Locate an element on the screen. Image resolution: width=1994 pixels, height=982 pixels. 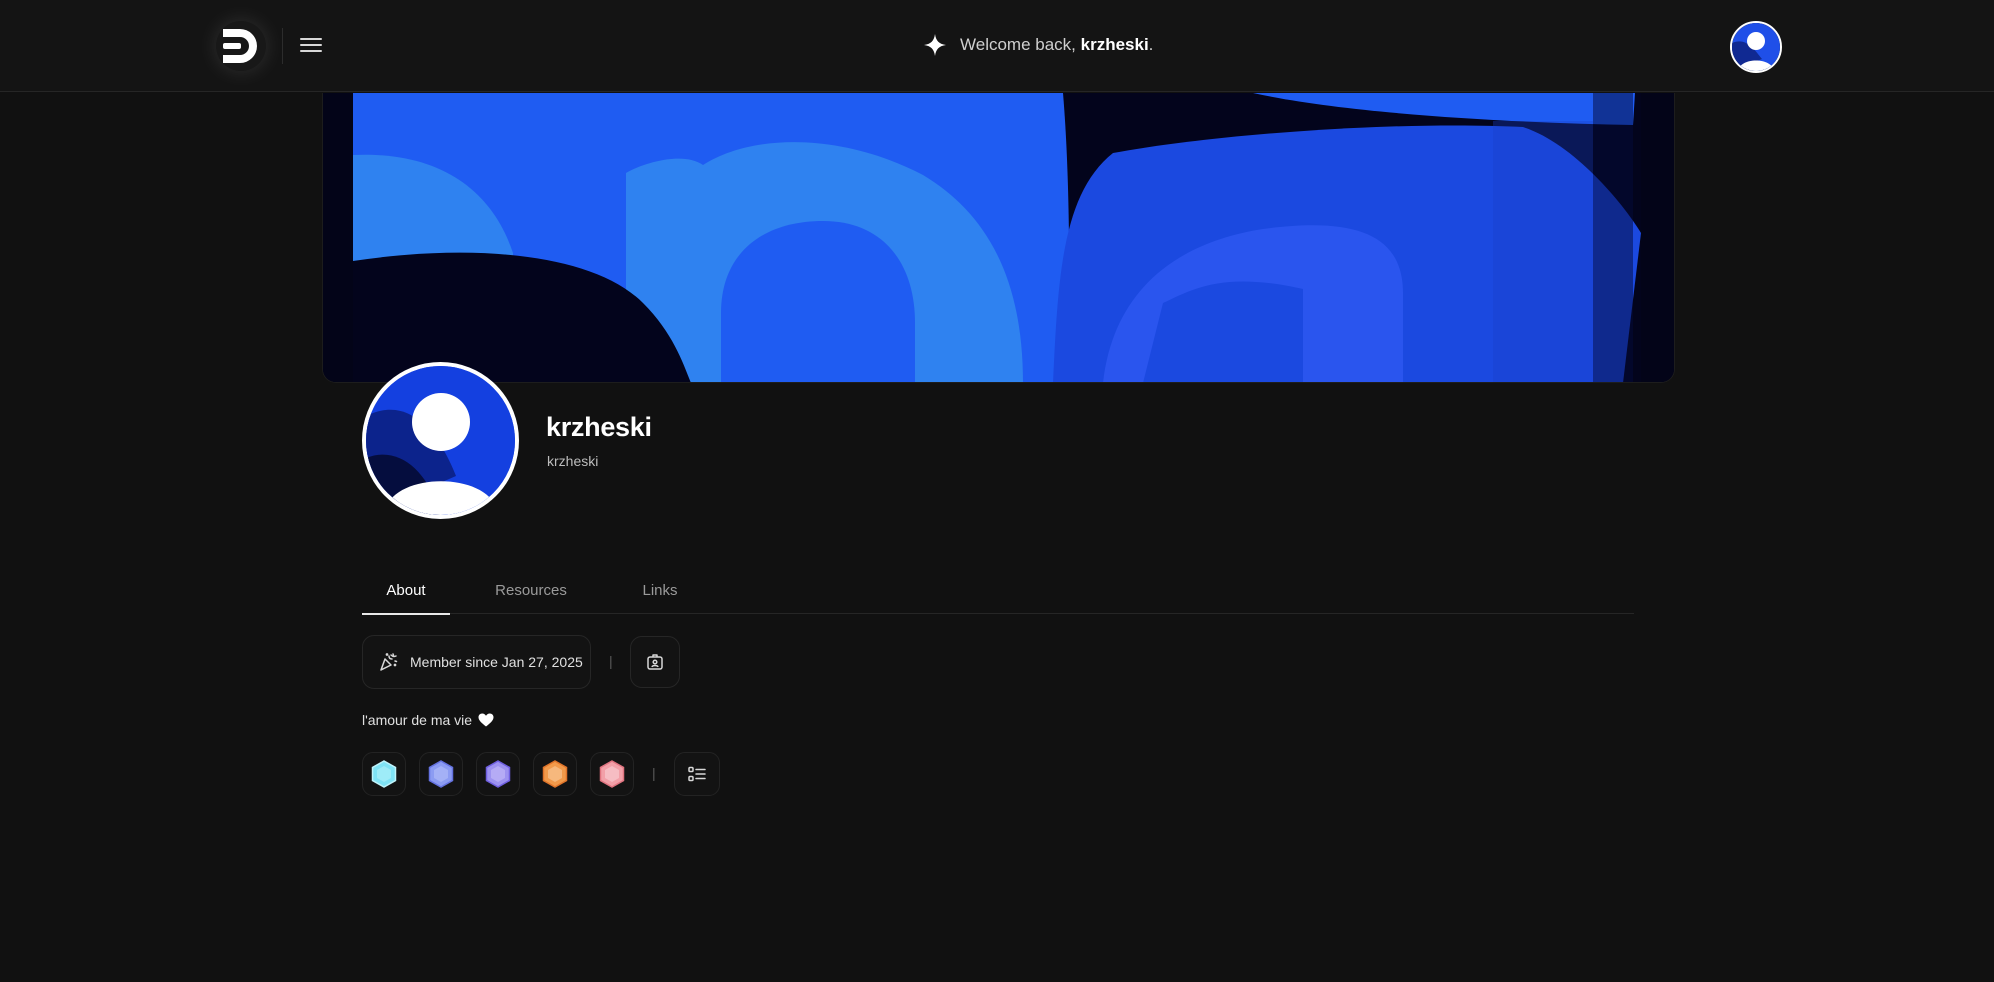
user-avatar-button is located at coordinates (1756, 47).